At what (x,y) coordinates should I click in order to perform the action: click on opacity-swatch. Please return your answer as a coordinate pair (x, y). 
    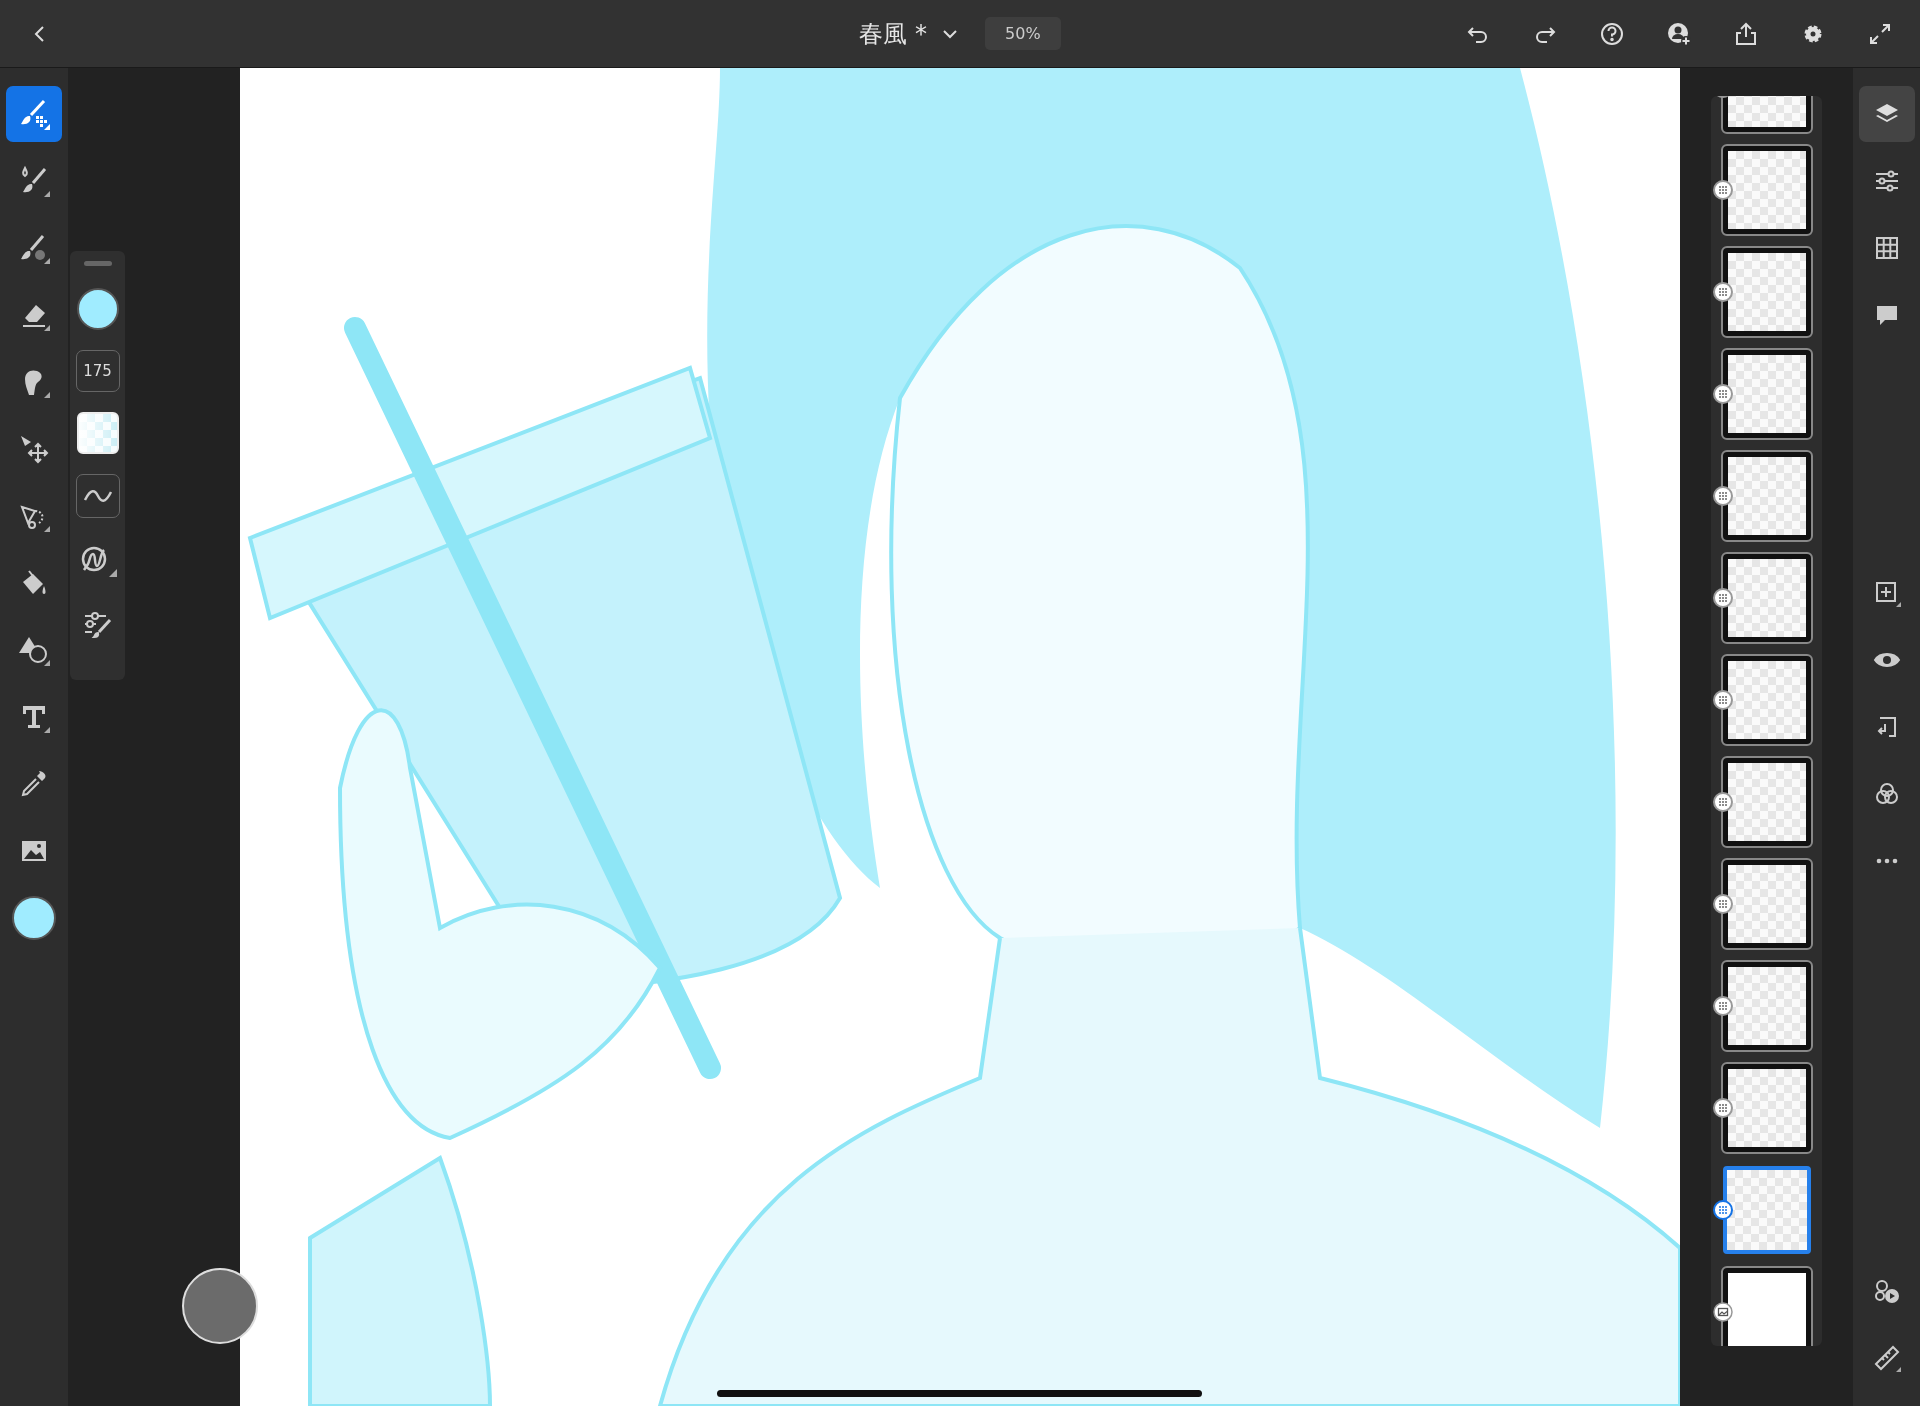
    Looking at the image, I should click on (97, 433).